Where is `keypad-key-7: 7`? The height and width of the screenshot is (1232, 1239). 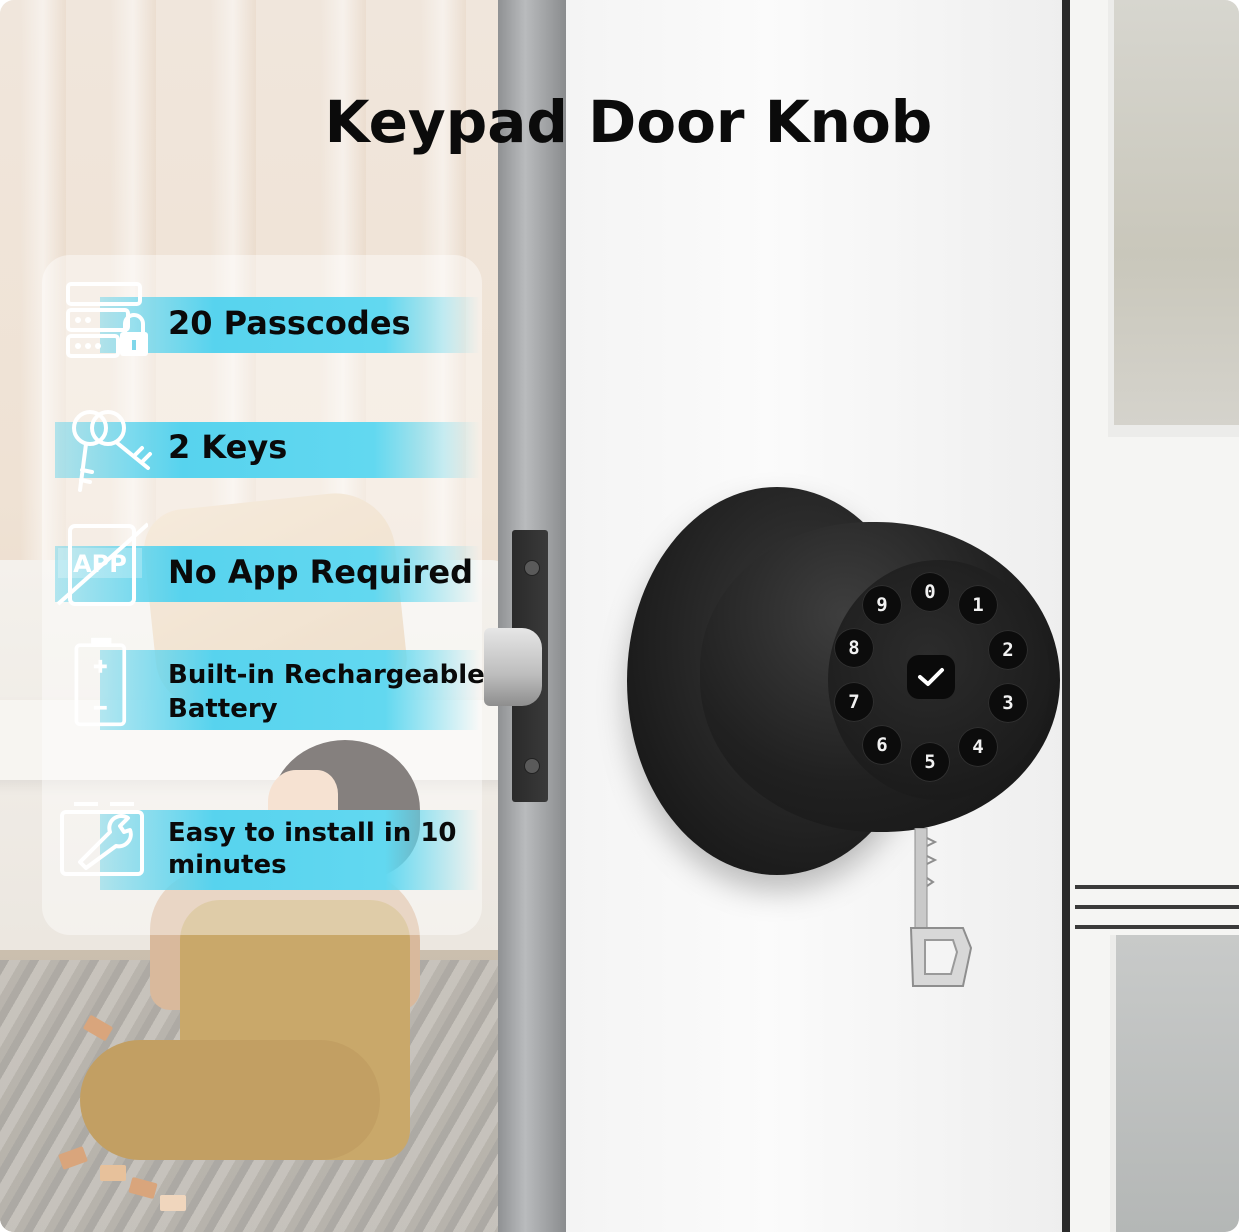 keypad-key-7: 7 is located at coordinates (854, 702).